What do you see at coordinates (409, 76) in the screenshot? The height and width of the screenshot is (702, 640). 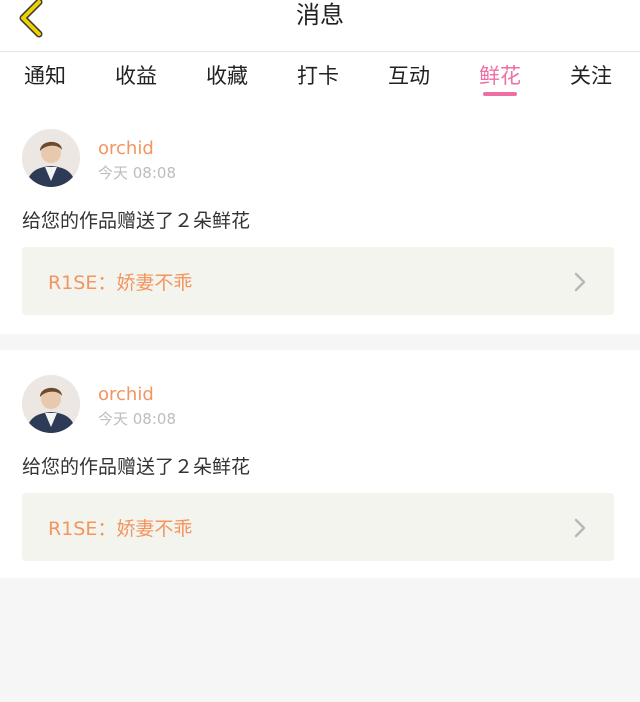 I see `tab-label: 互动` at bounding box center [409, 76].